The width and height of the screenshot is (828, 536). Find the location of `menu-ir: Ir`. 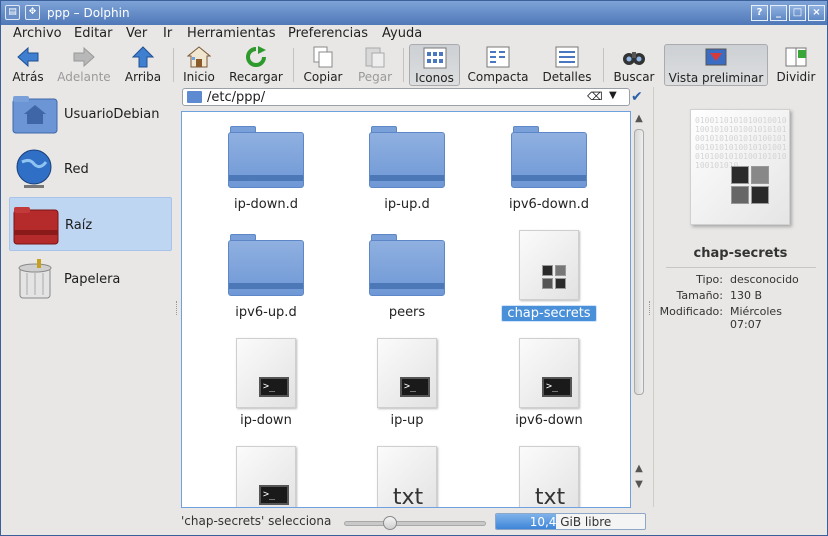

menu-ir: Ir is located at coordinates (167, 33).